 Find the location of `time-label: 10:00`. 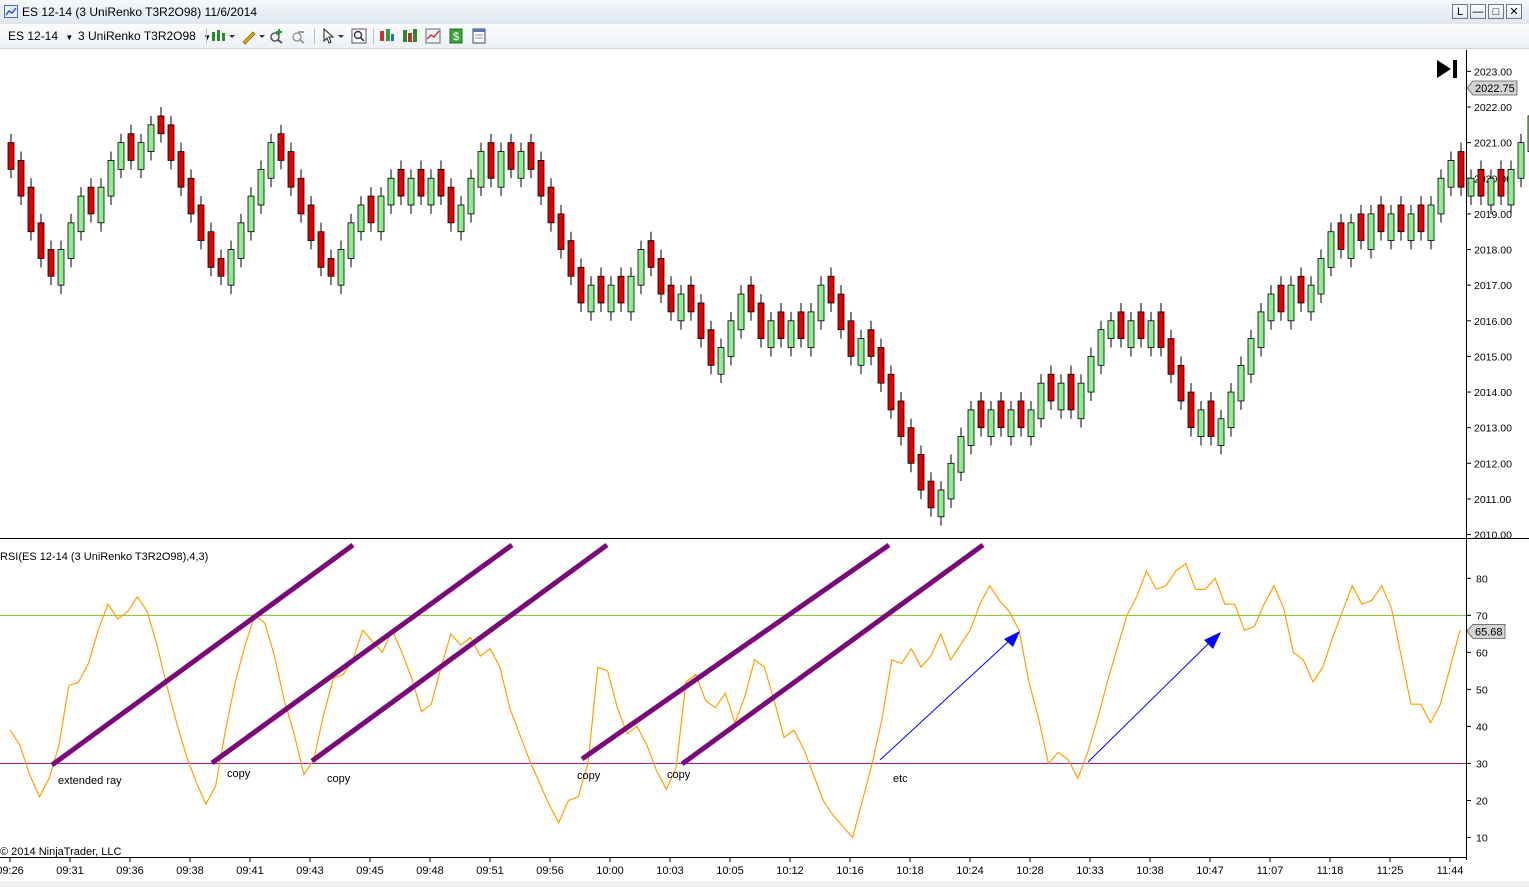

time-label: 10:00 is located at coordinates (610, 871).